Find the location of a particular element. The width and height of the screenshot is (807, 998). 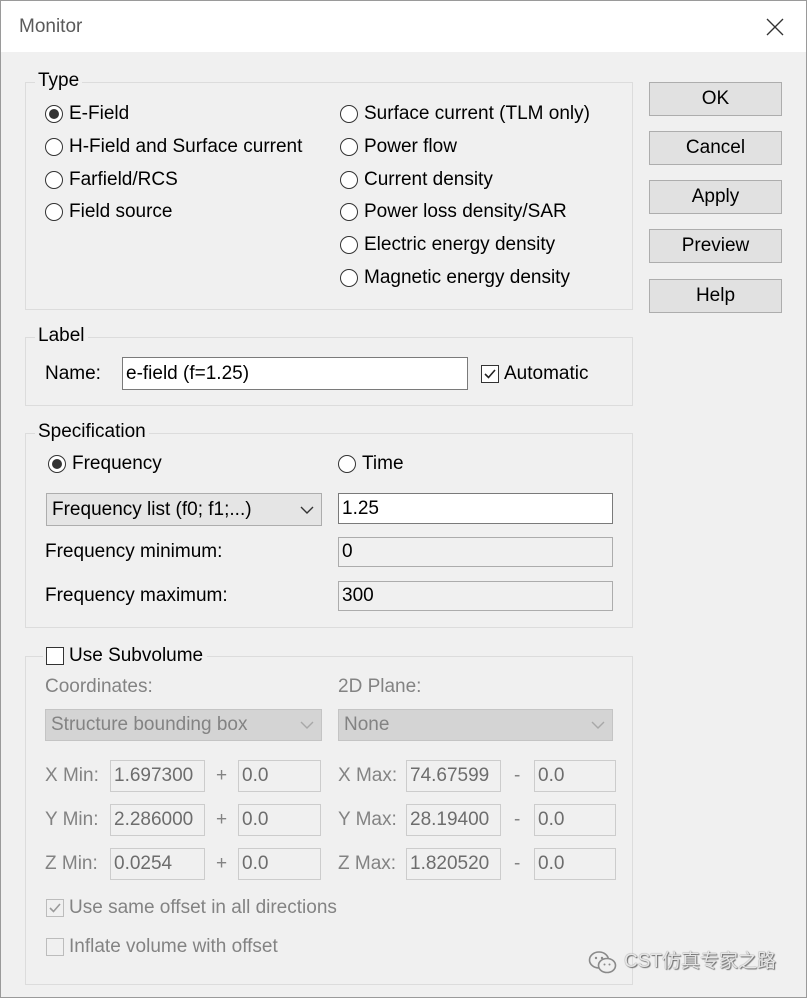

radio-label: Surface current (TLM only) is located at coordinates (477, 113).